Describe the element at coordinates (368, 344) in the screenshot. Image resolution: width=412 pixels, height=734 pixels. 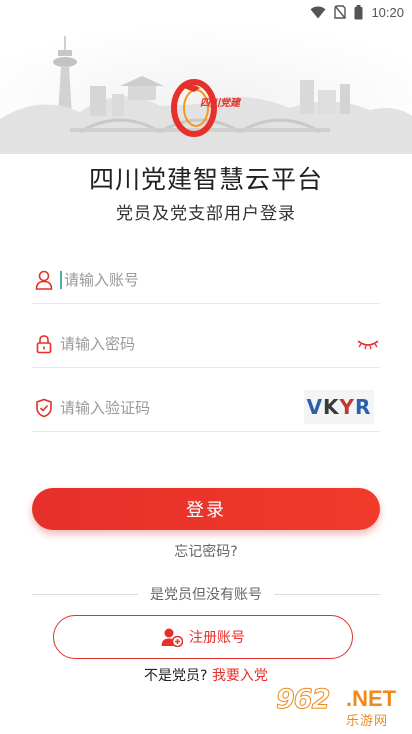
I see `eye-closed-icon` at that location.